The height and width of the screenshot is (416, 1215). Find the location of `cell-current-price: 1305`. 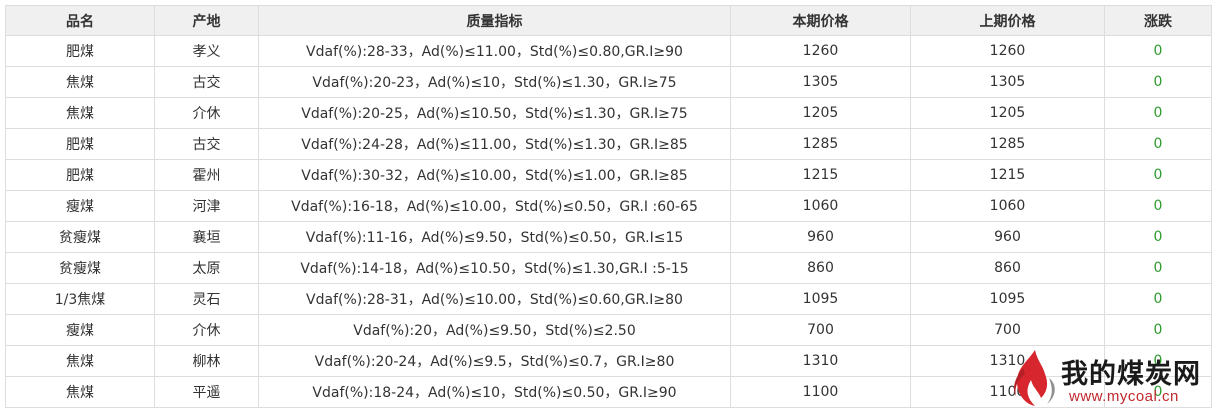

cell-current-price: 1305 is located at coordinates (820, 82).